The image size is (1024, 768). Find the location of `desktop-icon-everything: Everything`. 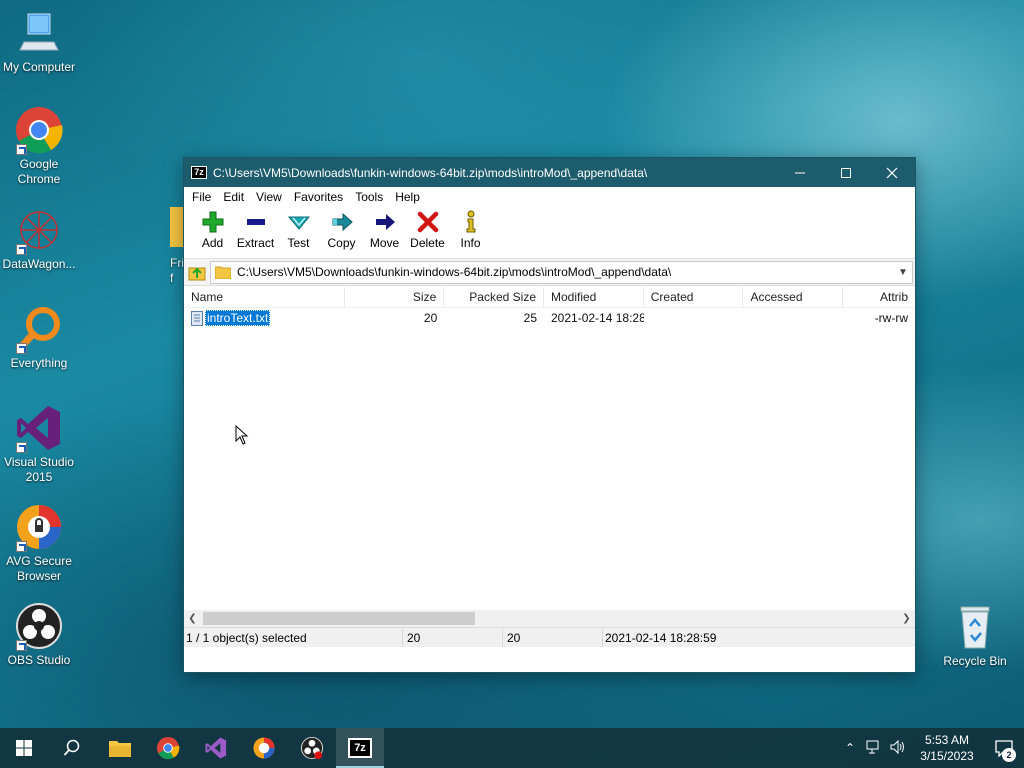

desktop-icon-everything: Everything is located at coordinates (39, 337).